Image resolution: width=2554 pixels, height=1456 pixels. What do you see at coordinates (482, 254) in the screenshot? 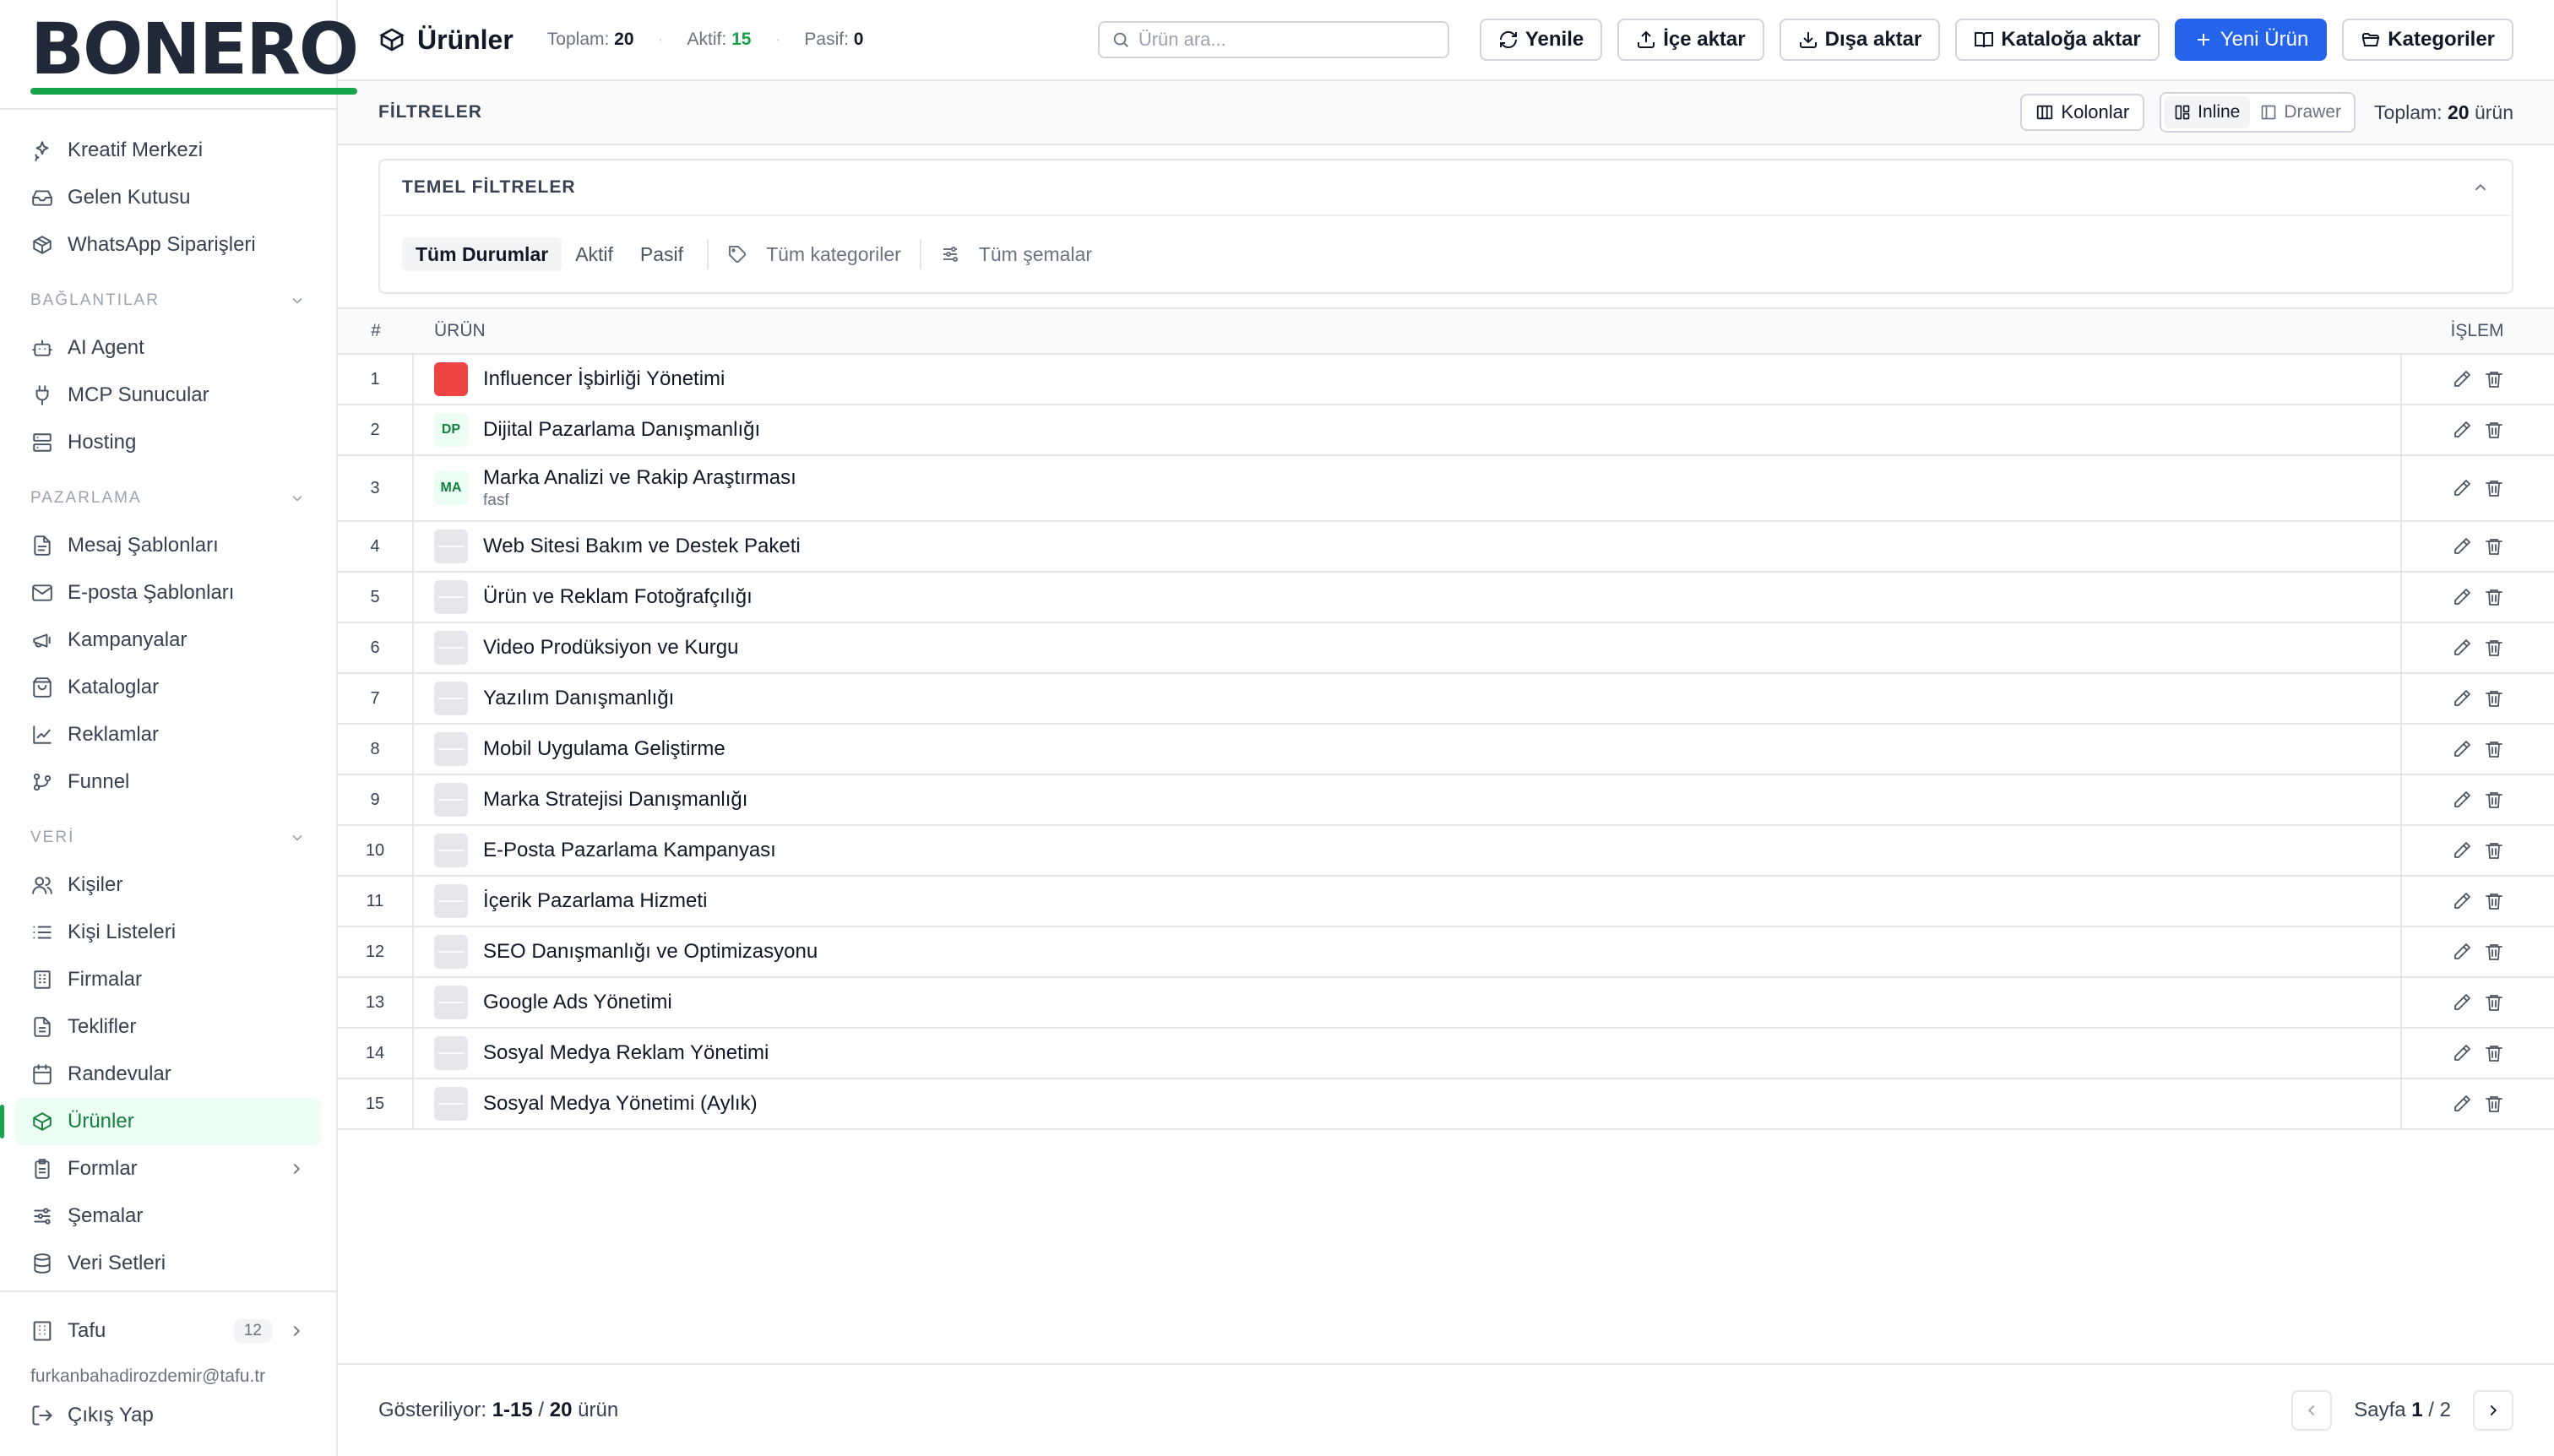
I see `status-filter-all: Tüm Durumlar` at bounding box center [482, 254].